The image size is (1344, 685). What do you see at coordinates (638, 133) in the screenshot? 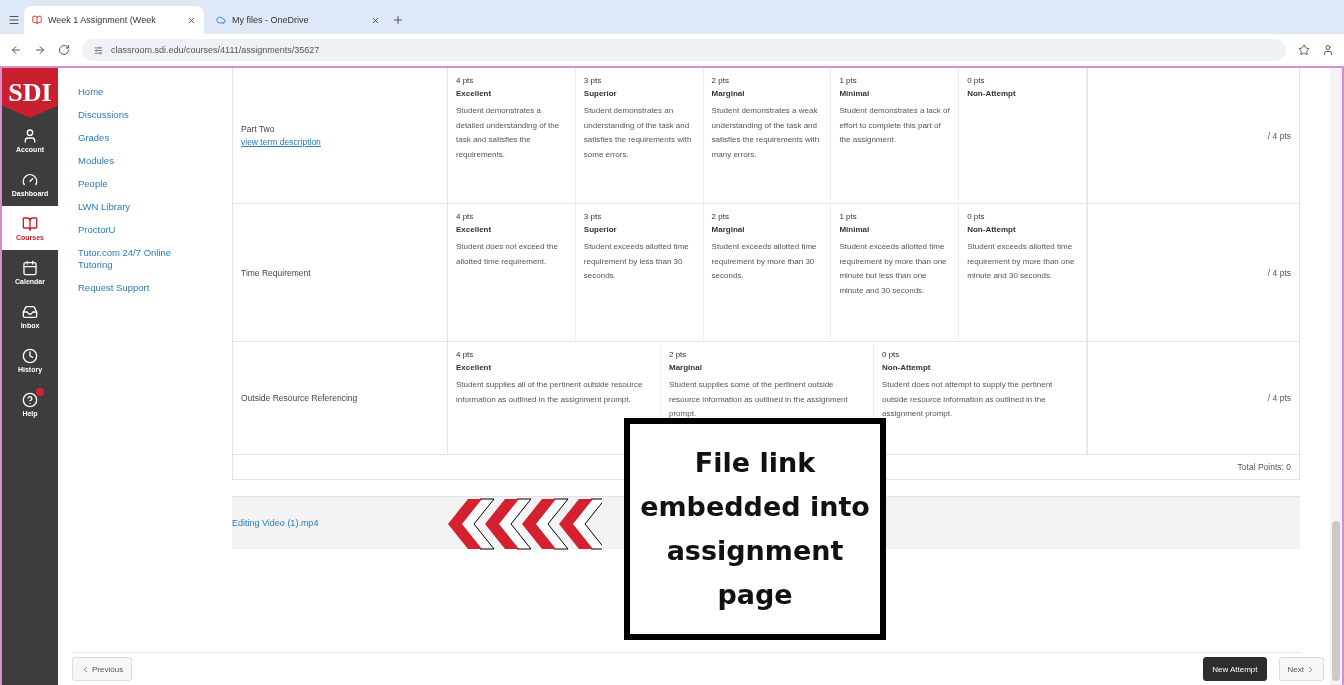
I see `rating-description: Student demonstrates an understanding of the task and satisfies the requirements with some errors.` at bounding box center [638, 133].